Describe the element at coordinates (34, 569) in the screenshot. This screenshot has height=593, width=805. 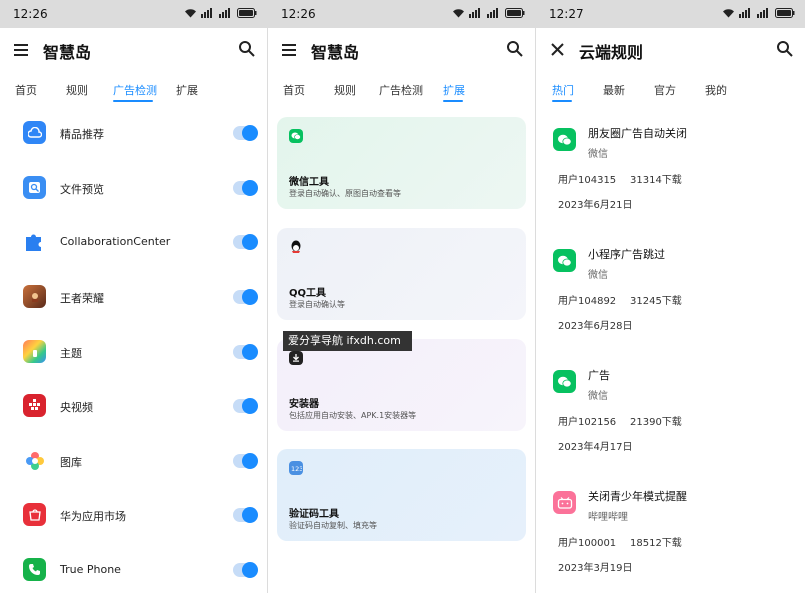
I see `phone-icon` at that location.